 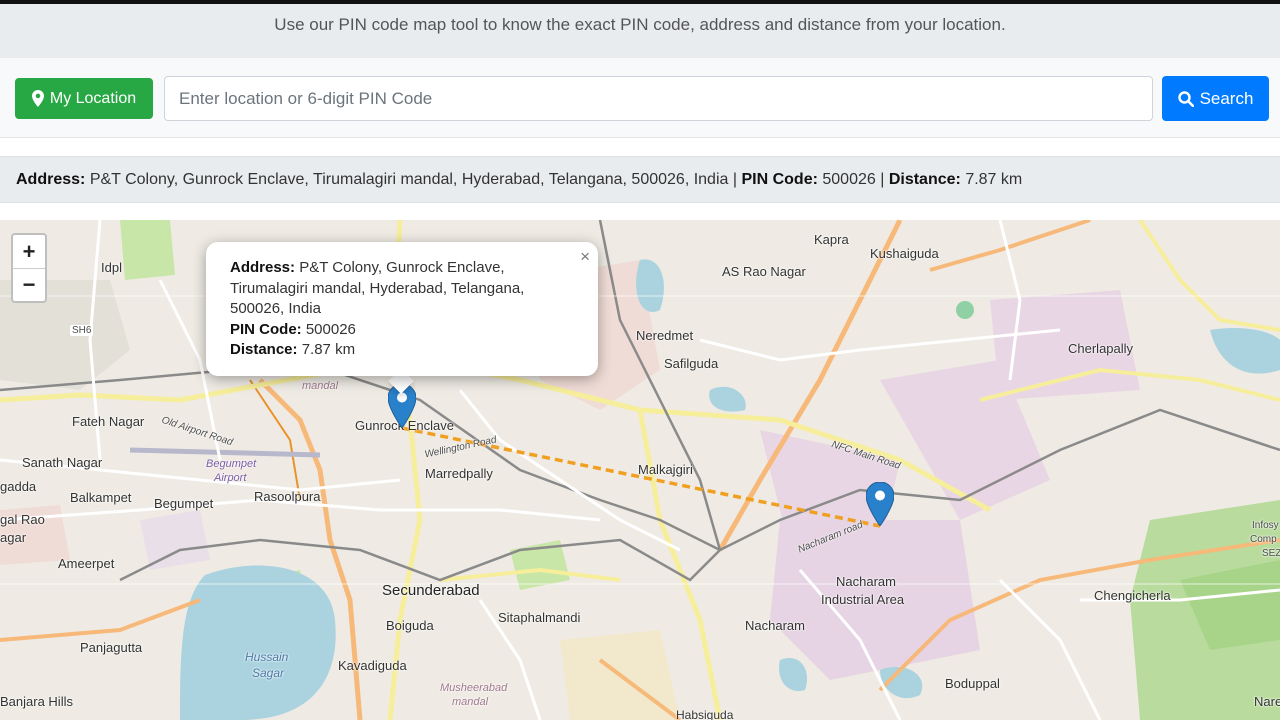 What do you see at coordinates (585, 257) in the screenshot?
I see `close-icon: ×` at bounding box center [585, 257].